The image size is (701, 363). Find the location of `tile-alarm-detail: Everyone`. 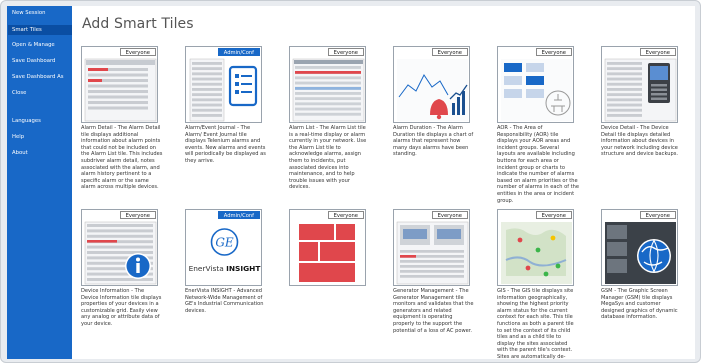

tile-alarm-detail: Everyone is located at coordinates (119, 84).